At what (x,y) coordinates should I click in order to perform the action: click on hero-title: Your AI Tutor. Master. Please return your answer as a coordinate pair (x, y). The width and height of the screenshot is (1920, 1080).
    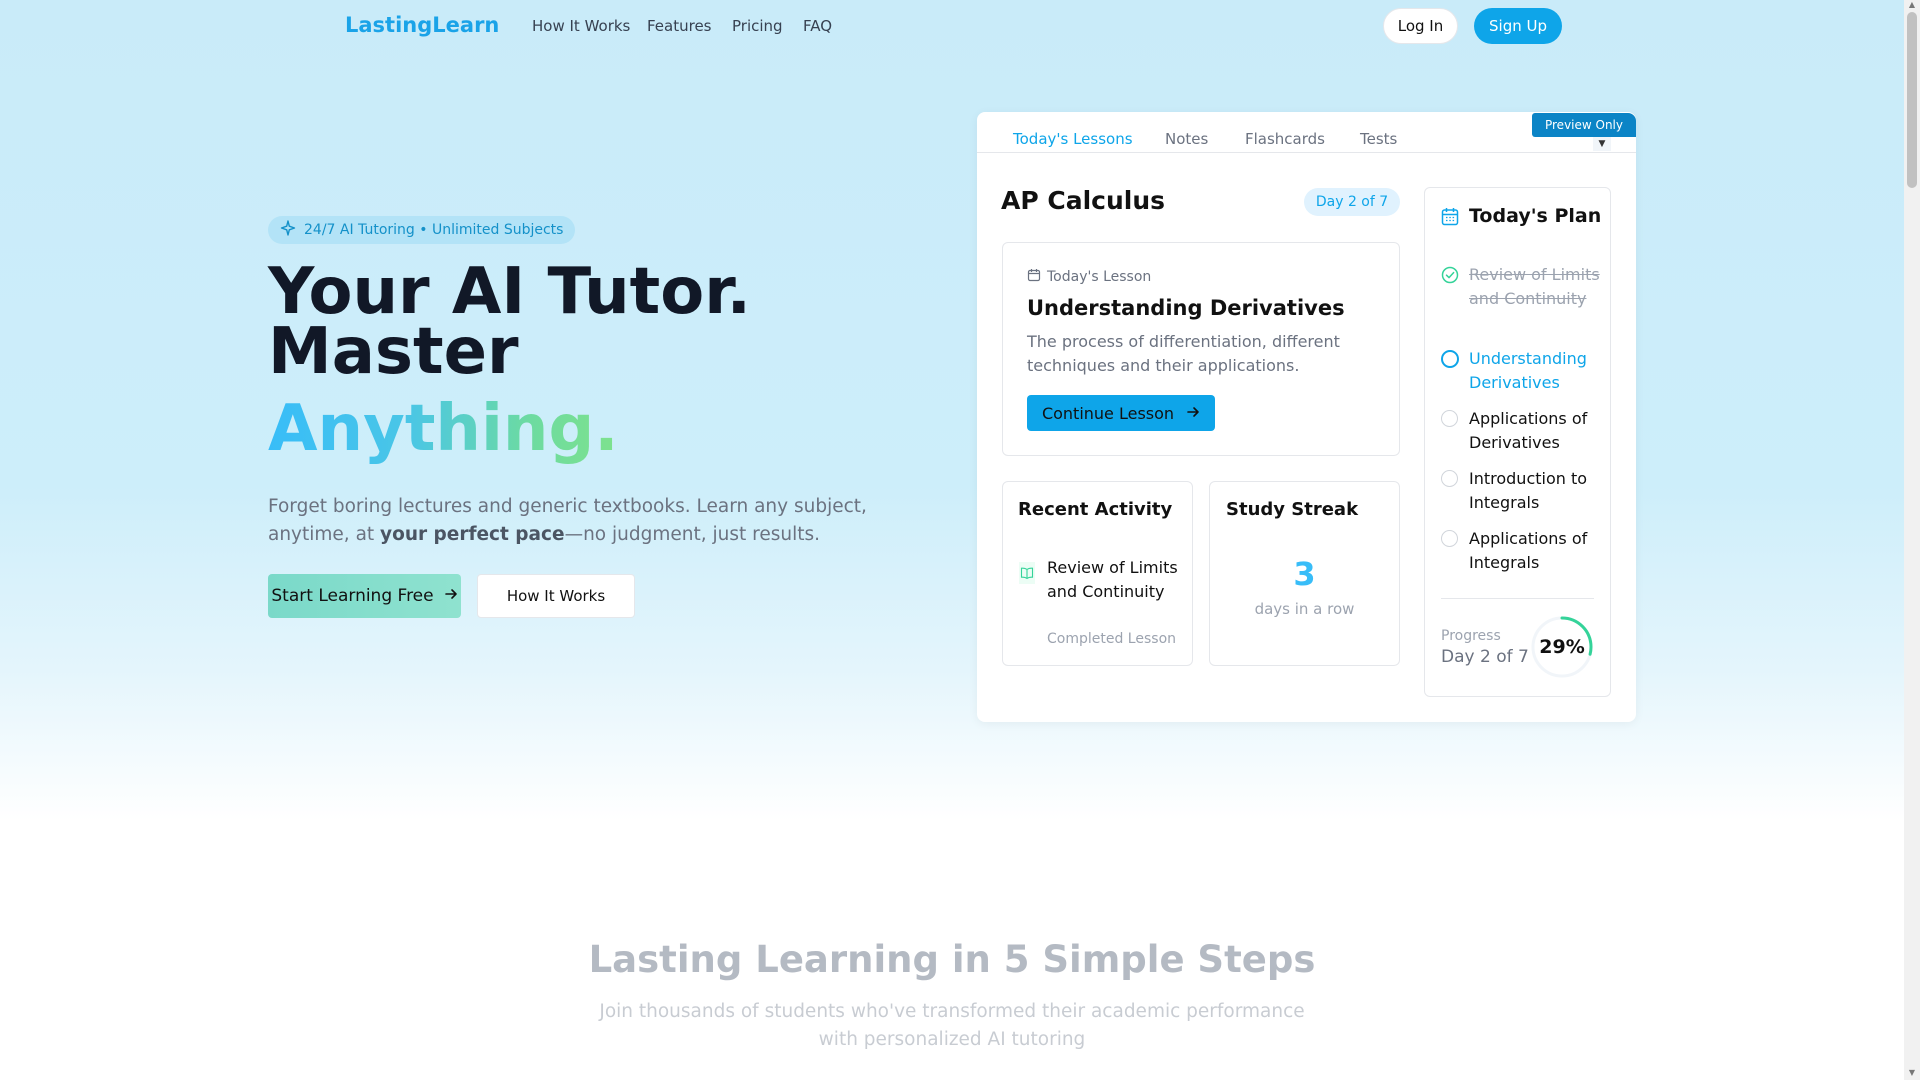
    Looking at the image, I should click on (509, 322).